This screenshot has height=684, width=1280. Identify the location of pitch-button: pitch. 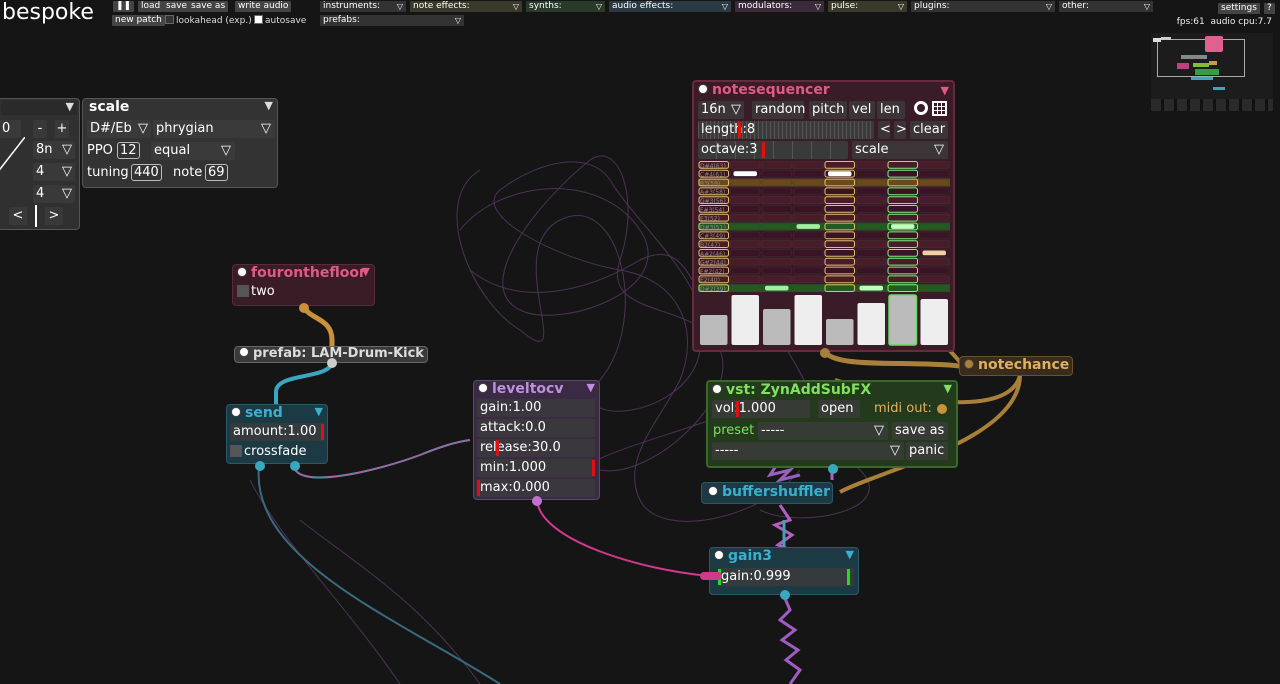
(828, 110).